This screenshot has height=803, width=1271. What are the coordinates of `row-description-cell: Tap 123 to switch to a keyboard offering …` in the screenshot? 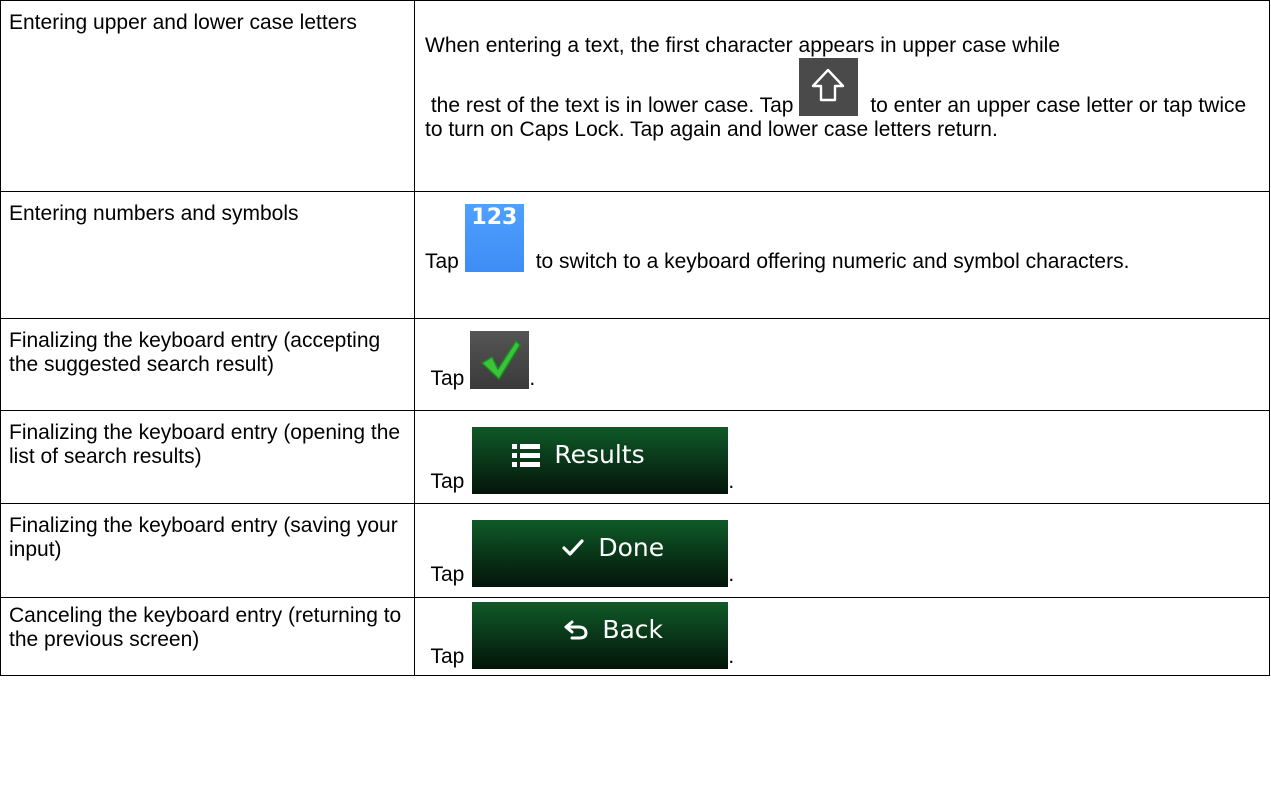 It's located at (842, 255).